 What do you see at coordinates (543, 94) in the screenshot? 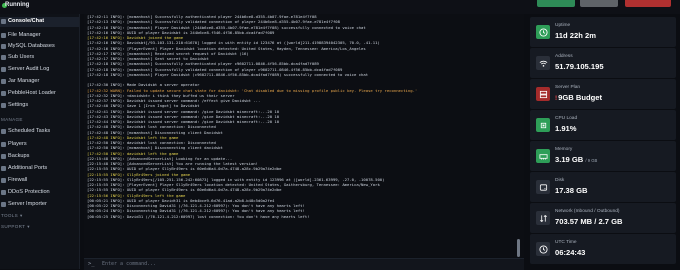
I see `server-icon` at bounding box center [543, 94].